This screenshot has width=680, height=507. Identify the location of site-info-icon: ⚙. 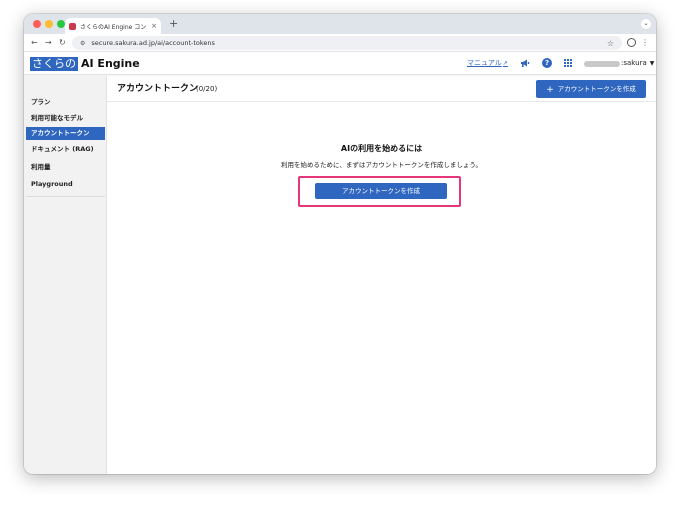
(82, 43).